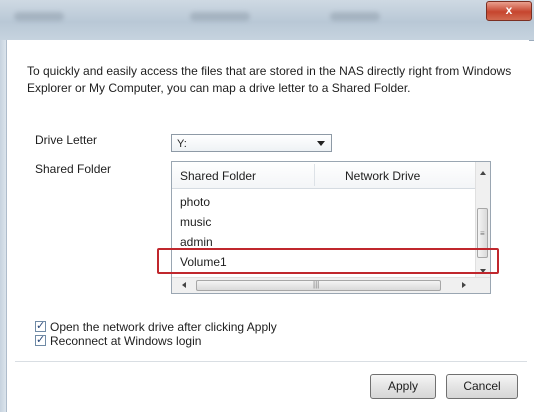 The width and height of the screenshot is (534, 412). What do you see at coordinates (218, 176) in the screenshot?
I see `column-header-shared-folder: Shared Folder` at bounding box center [218, 176].